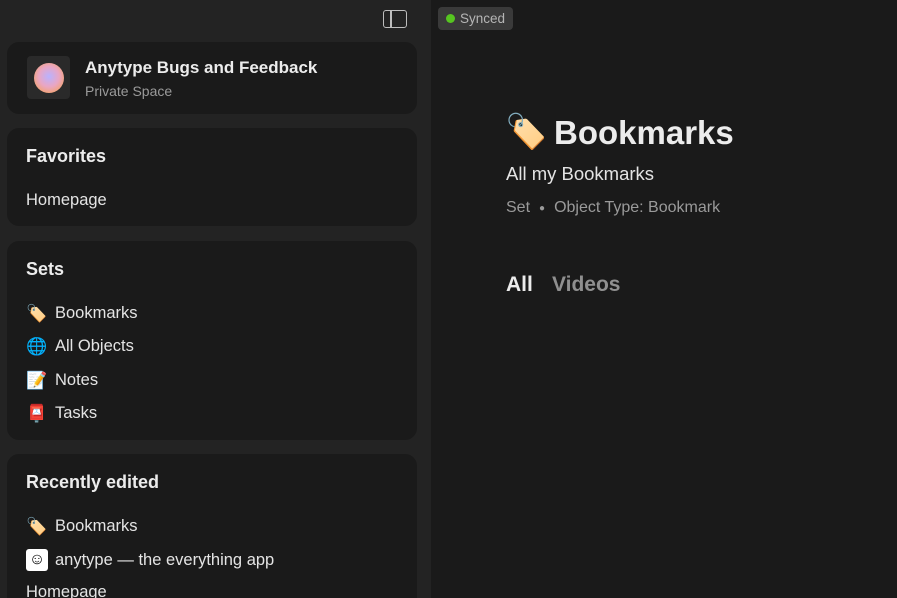 This screenshot has height=598, width=897. Describe the element at coordinates (201, 67) in the screenshot. I see `space-title: Anytype Bugs and Feedback` at that location.